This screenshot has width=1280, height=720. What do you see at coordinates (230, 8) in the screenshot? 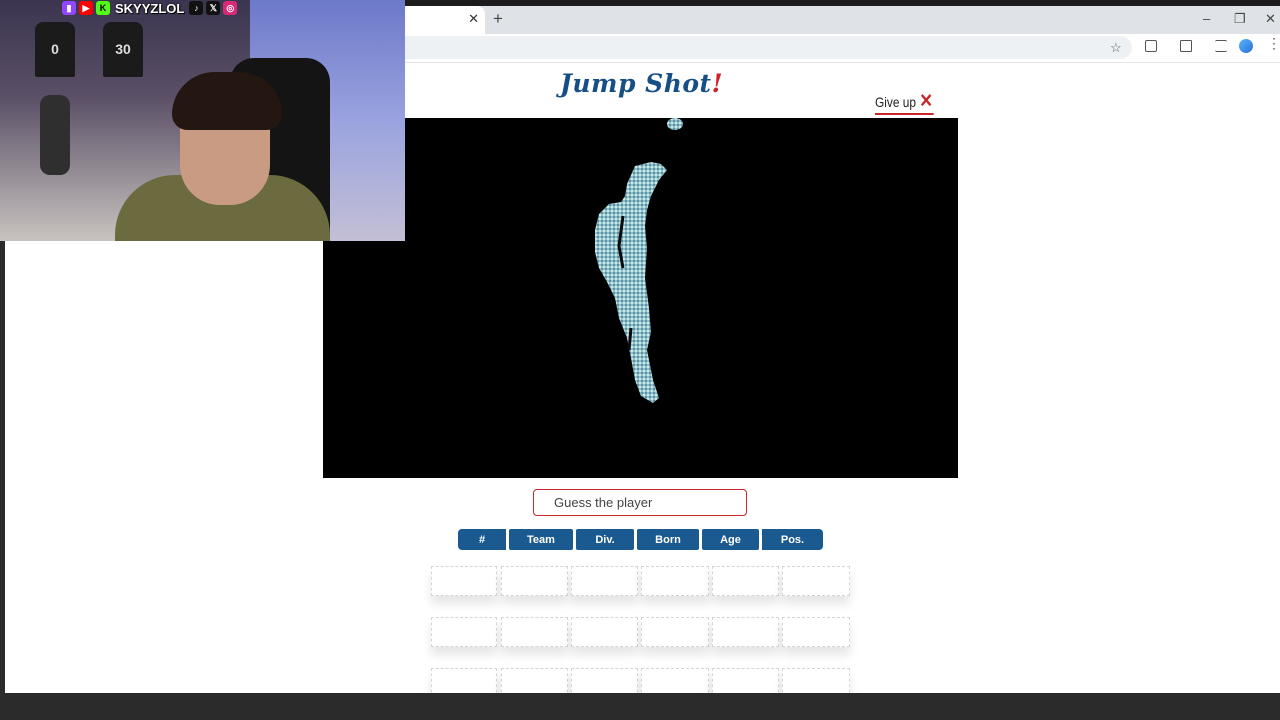
I see `instagram-icon: ◎` at bounding box center [230, 8].